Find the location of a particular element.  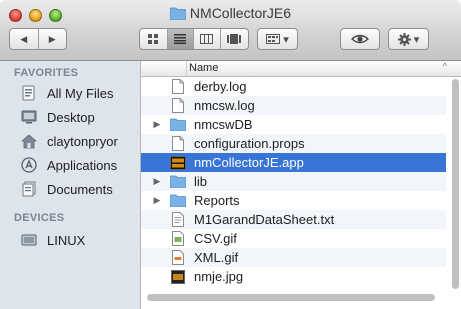

file-name: nmje.jpg is located at coordinates (219, 276).